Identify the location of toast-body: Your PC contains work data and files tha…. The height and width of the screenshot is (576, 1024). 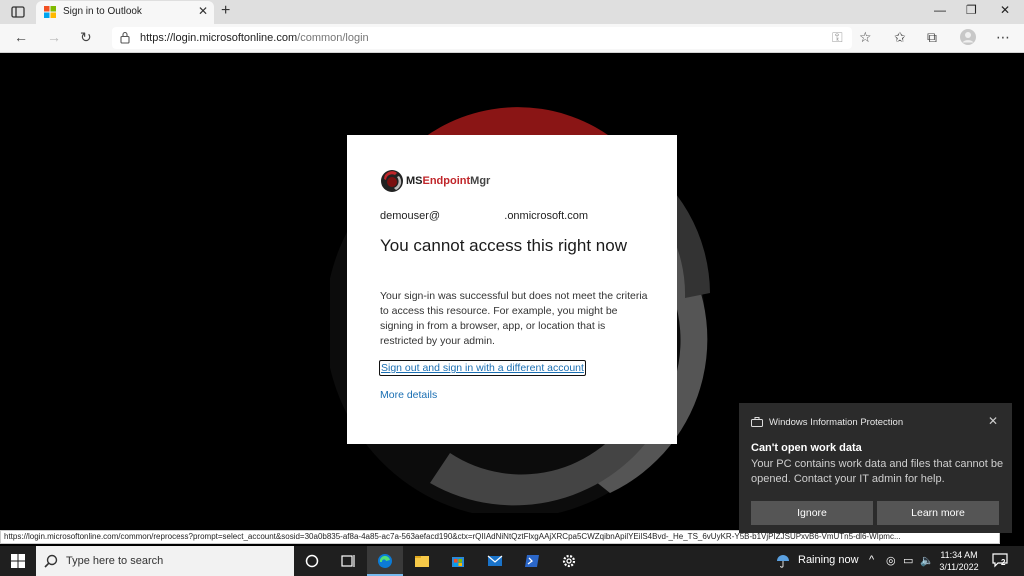
(877, 471).